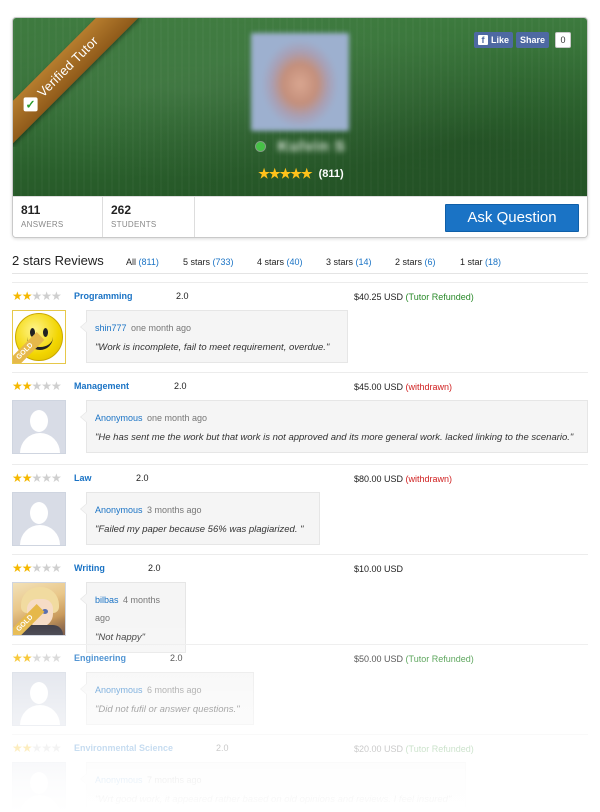 The image size is (600, 812). What do you see at coordinates (142, 262) in the screenshot?
I see `filter-tab-all: All (811)` at bounding box center [142, 262].